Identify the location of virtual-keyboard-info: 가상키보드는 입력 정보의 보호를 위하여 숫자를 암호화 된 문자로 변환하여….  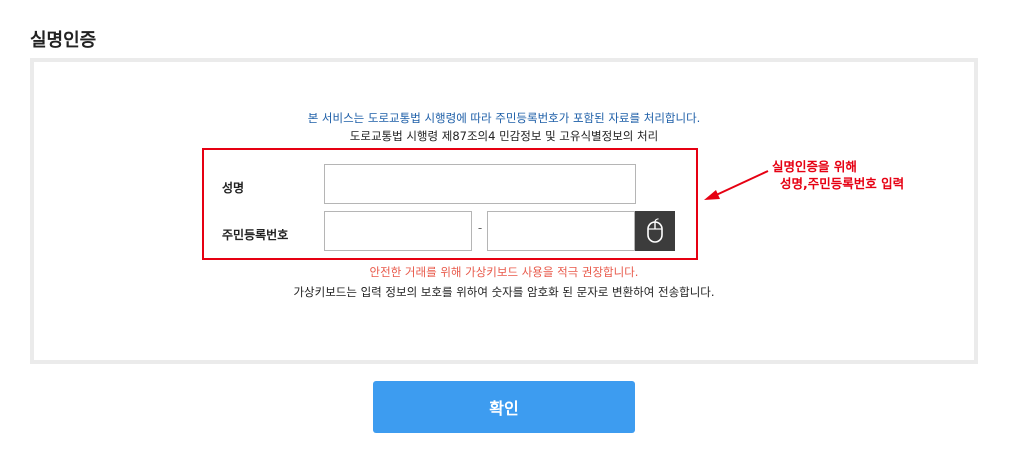
(504, 292).